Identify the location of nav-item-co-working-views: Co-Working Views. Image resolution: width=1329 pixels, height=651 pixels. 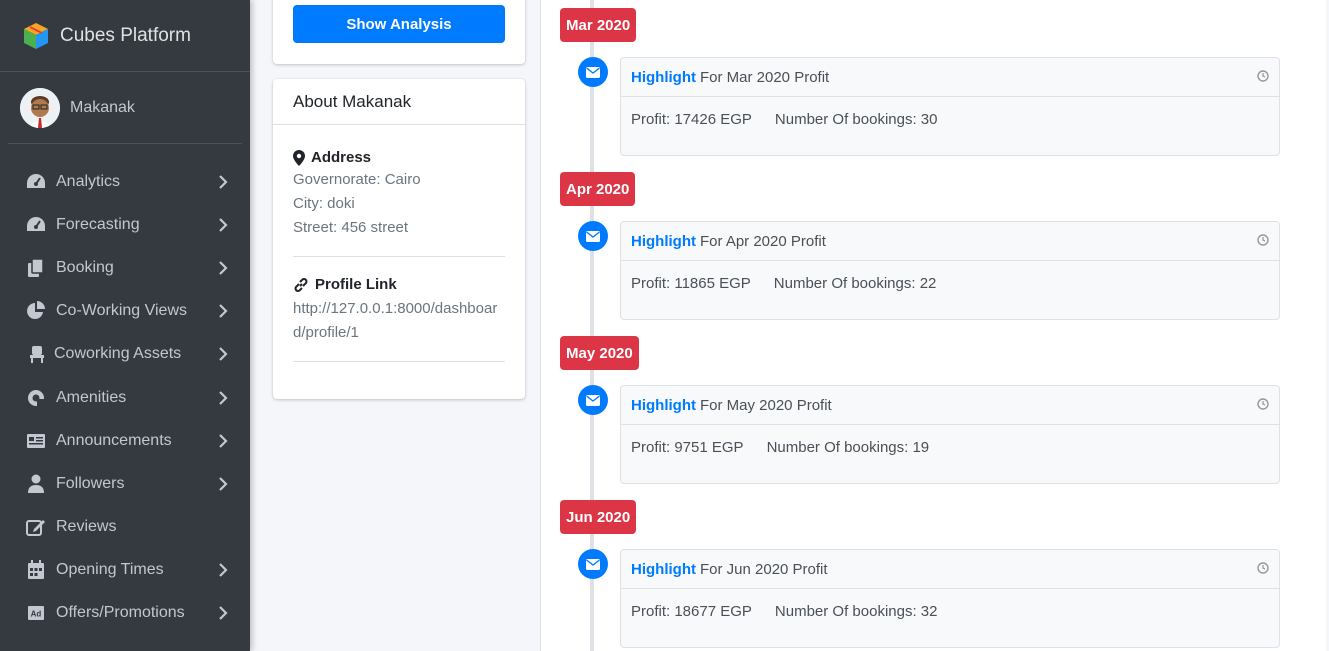
(125, 311).